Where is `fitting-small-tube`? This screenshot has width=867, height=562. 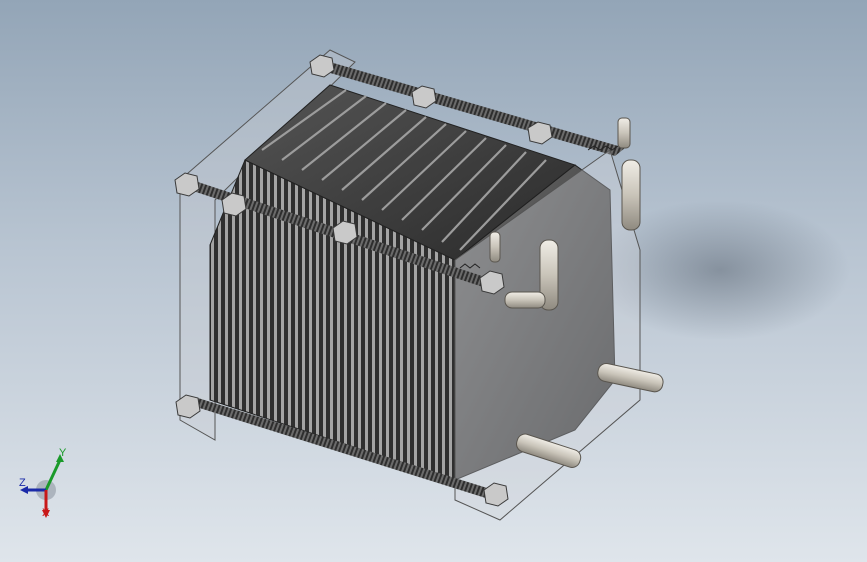
fitting-small-tube is located at coordinates (624, 133).